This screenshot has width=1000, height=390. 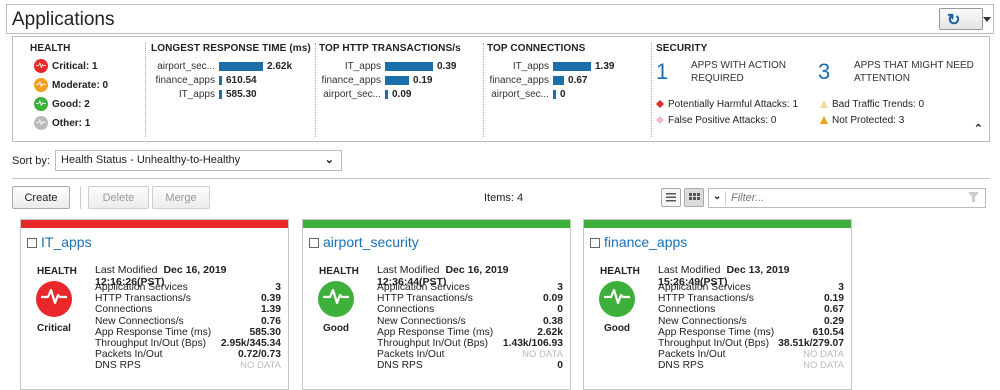 What do you see at coordinates (682, 48) in the screenshot?
I see `security-title: SECURITY` at bounding box center [682, 48].